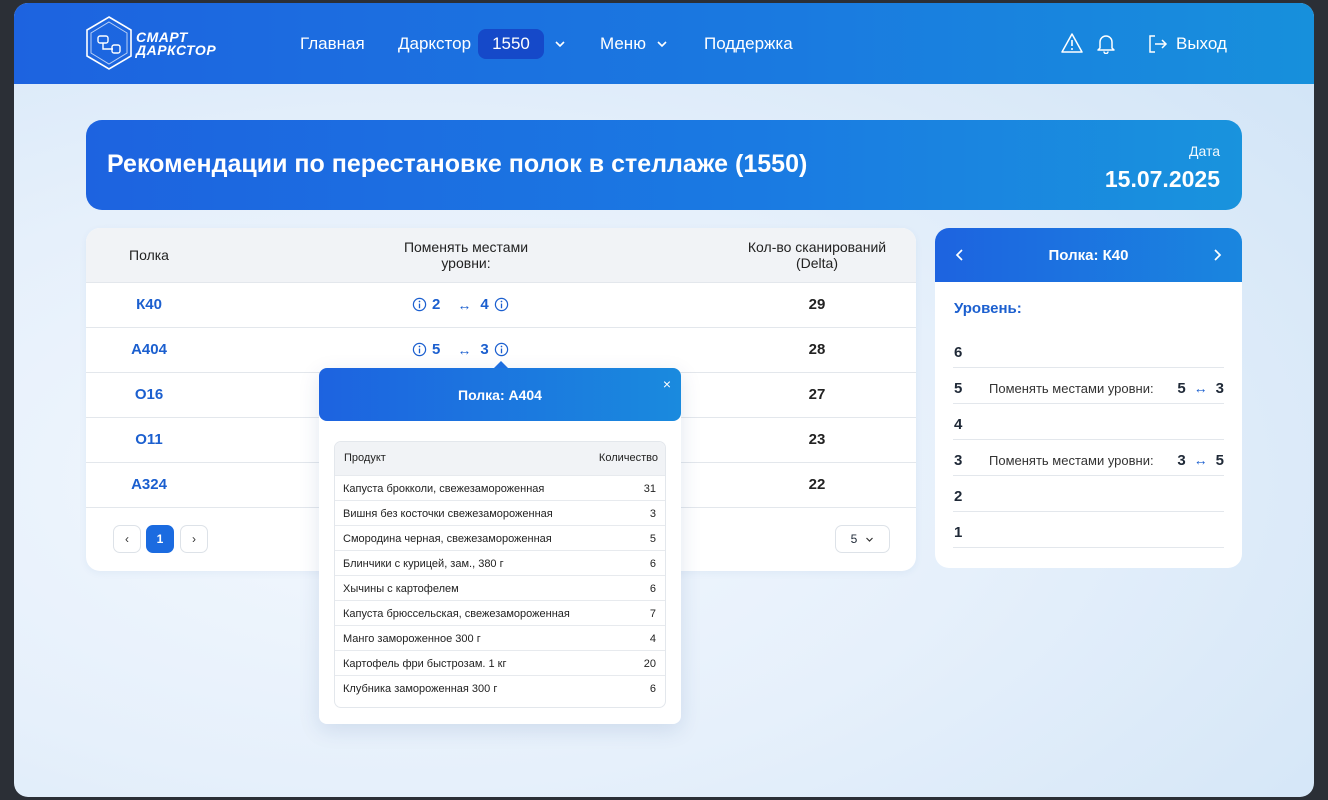 The image size is (1328, 800). I want to click on col-scans-header: Кол-во сканирований (Delta), so click(816, 255).